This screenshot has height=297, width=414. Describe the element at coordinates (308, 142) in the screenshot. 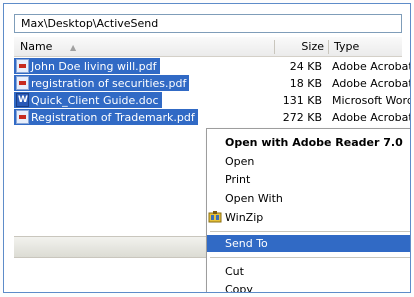

I see `menu-item-open-with-adobe-reader: Open with Adobe Reader 7.0` at that location.